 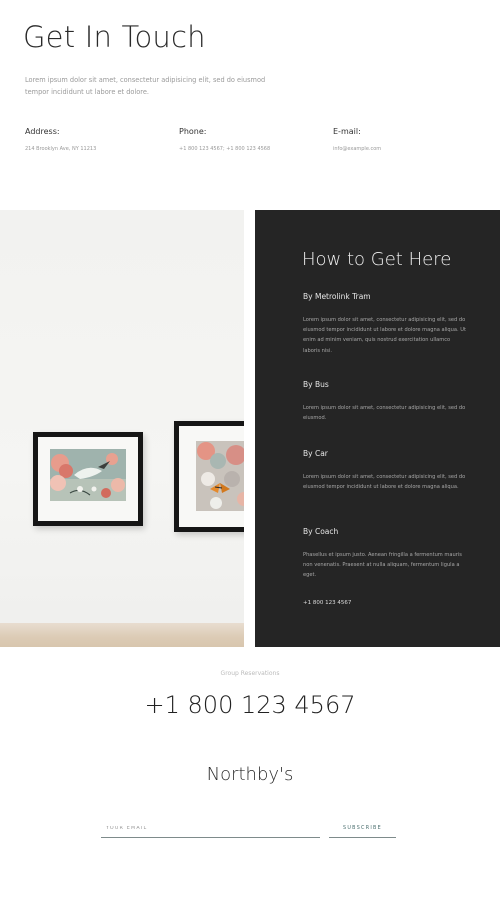 I want to click on subscribe-button: SUBSCRIBE, so click(x=362, y=829).